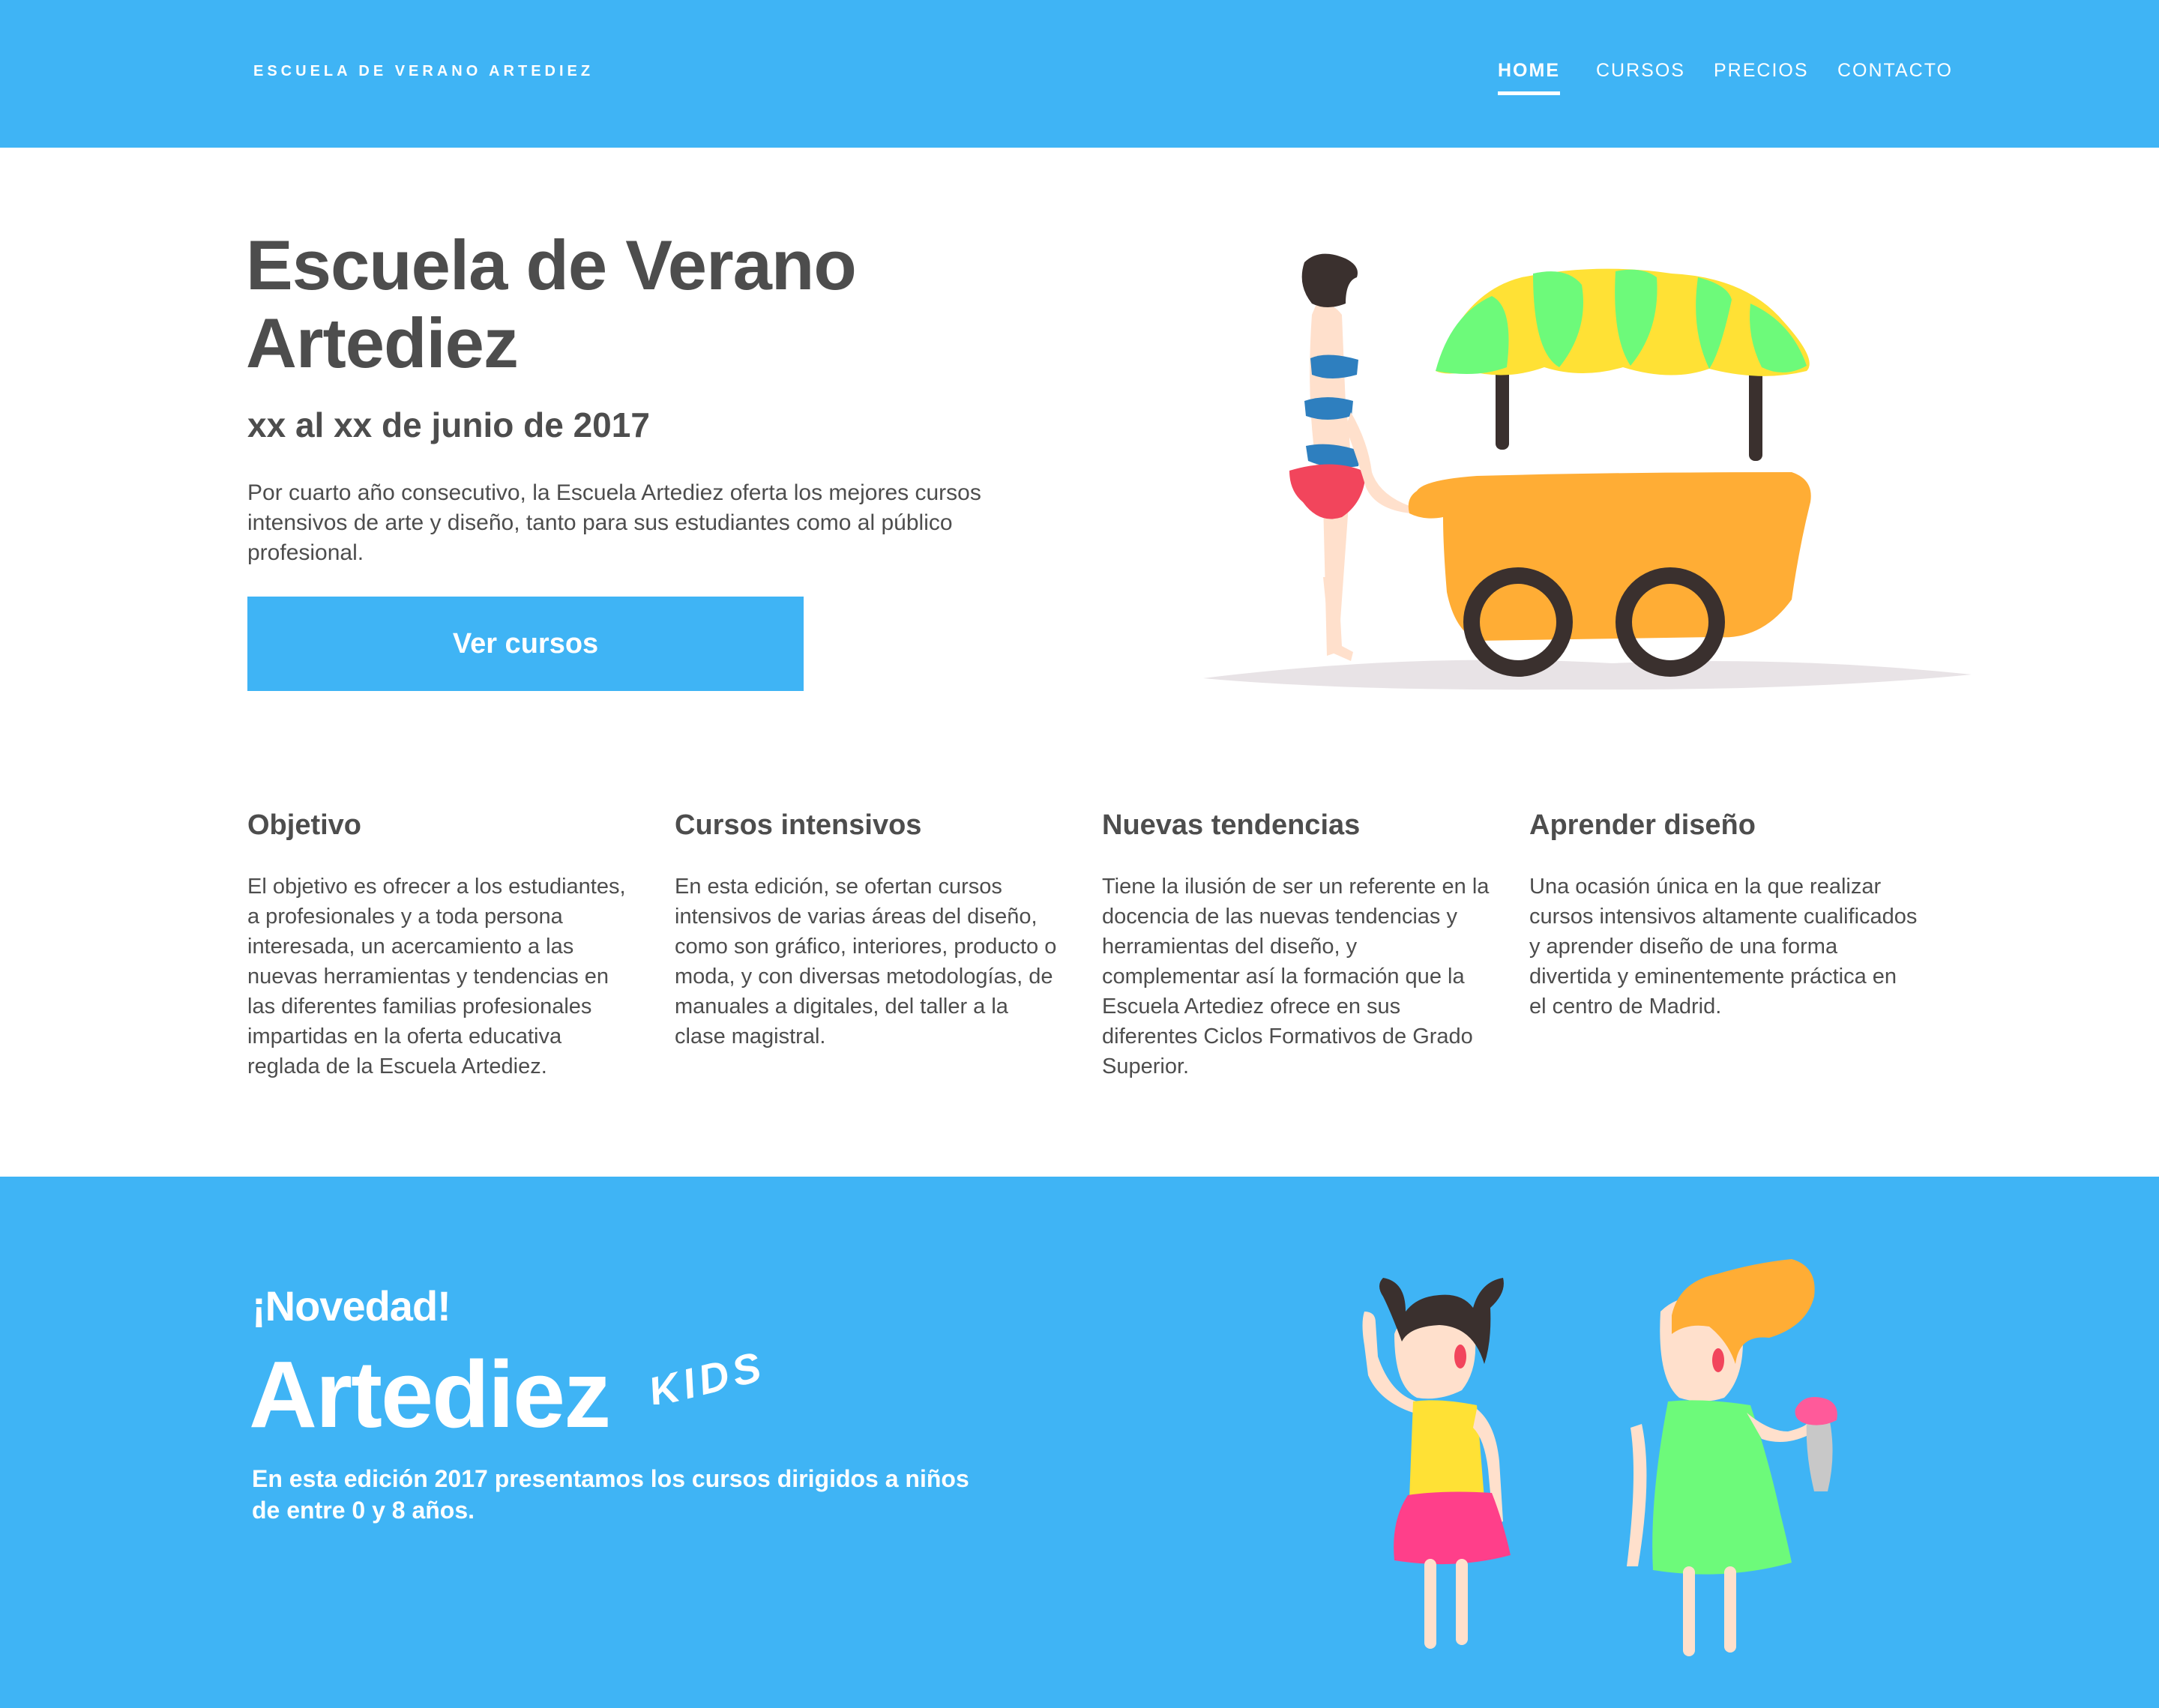 The height and width of the screenshot is (1708, 2159). I want to click on ground-shadow, so click(1587, 675).